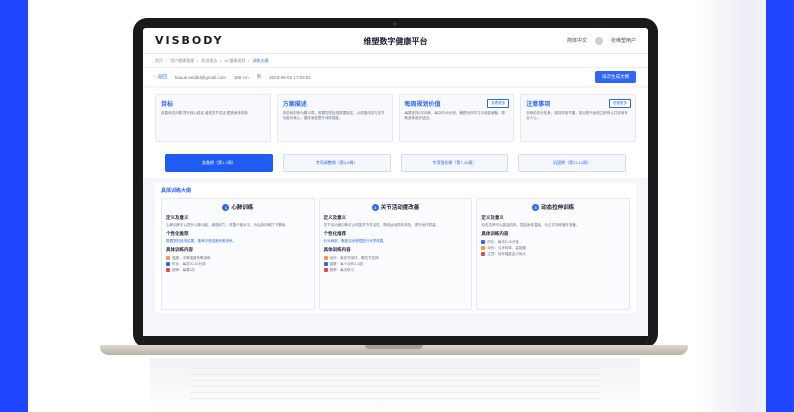 The height and width of the screenshot is (412, 794). I want to click on plan-card-title: 心肺训练, so click(242, 208).